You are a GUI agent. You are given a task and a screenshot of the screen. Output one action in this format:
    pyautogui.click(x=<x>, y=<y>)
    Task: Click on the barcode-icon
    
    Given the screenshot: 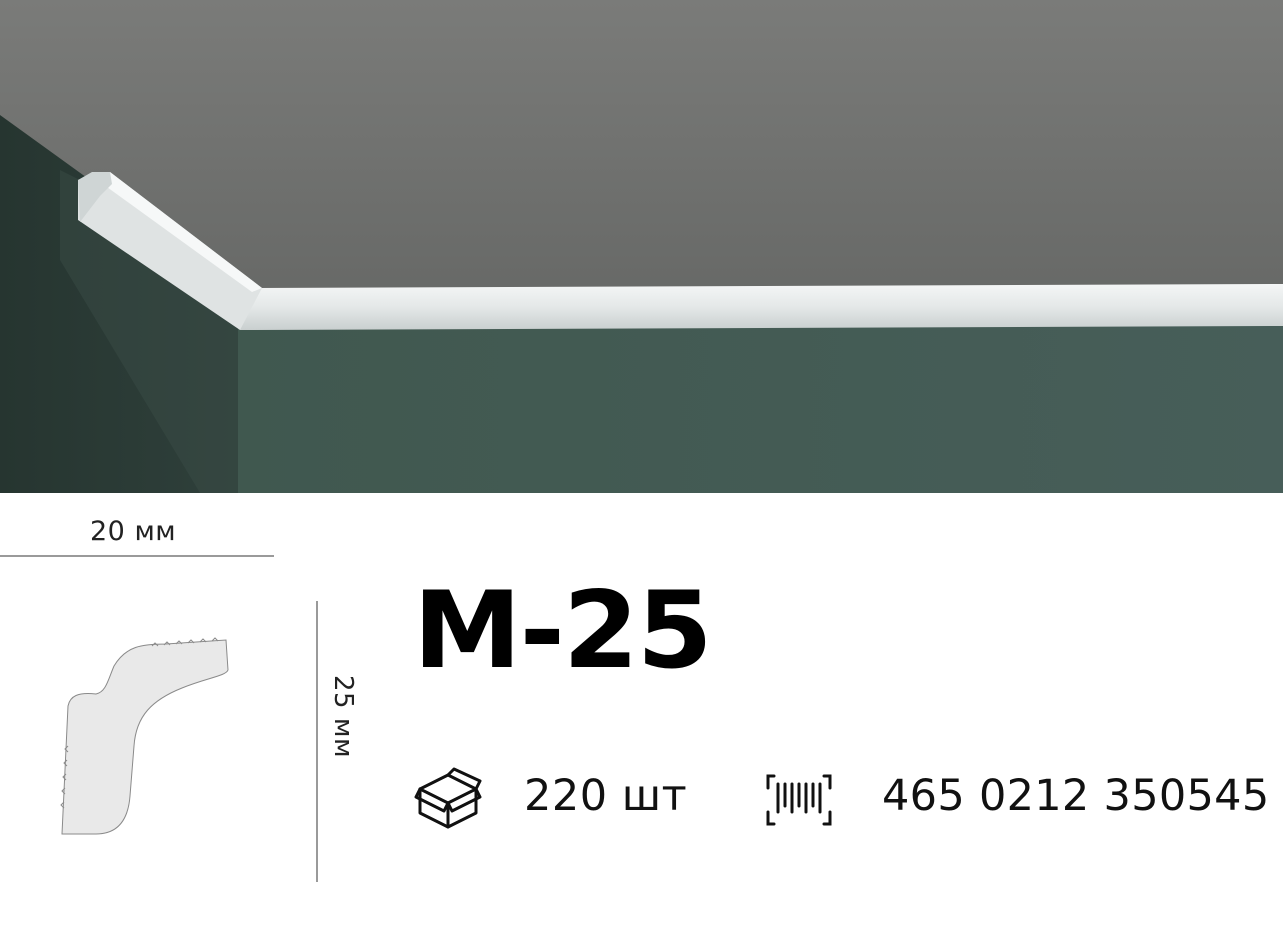 What is the action you would take?
    pyautogui.click(x=799, y=802)
    